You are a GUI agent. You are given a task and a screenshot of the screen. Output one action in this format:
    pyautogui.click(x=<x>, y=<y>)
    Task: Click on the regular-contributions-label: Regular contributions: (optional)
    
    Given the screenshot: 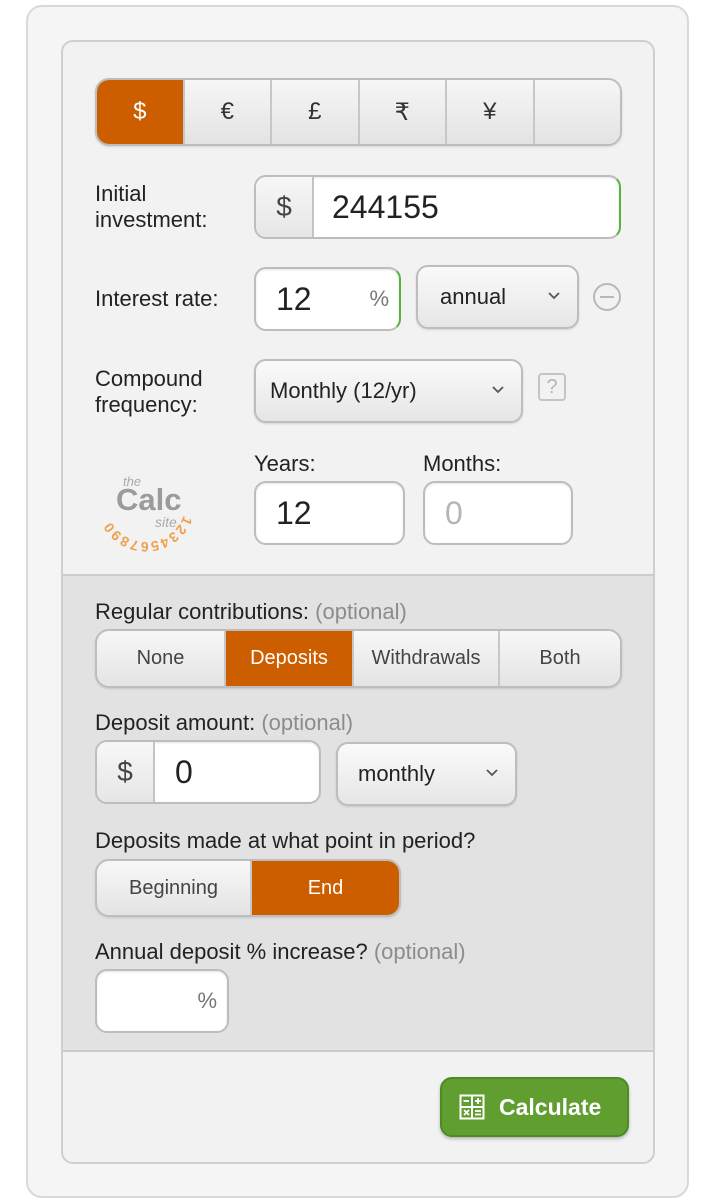 What is the action you would take?
    pyautogui.click(x=251, y=612)
    